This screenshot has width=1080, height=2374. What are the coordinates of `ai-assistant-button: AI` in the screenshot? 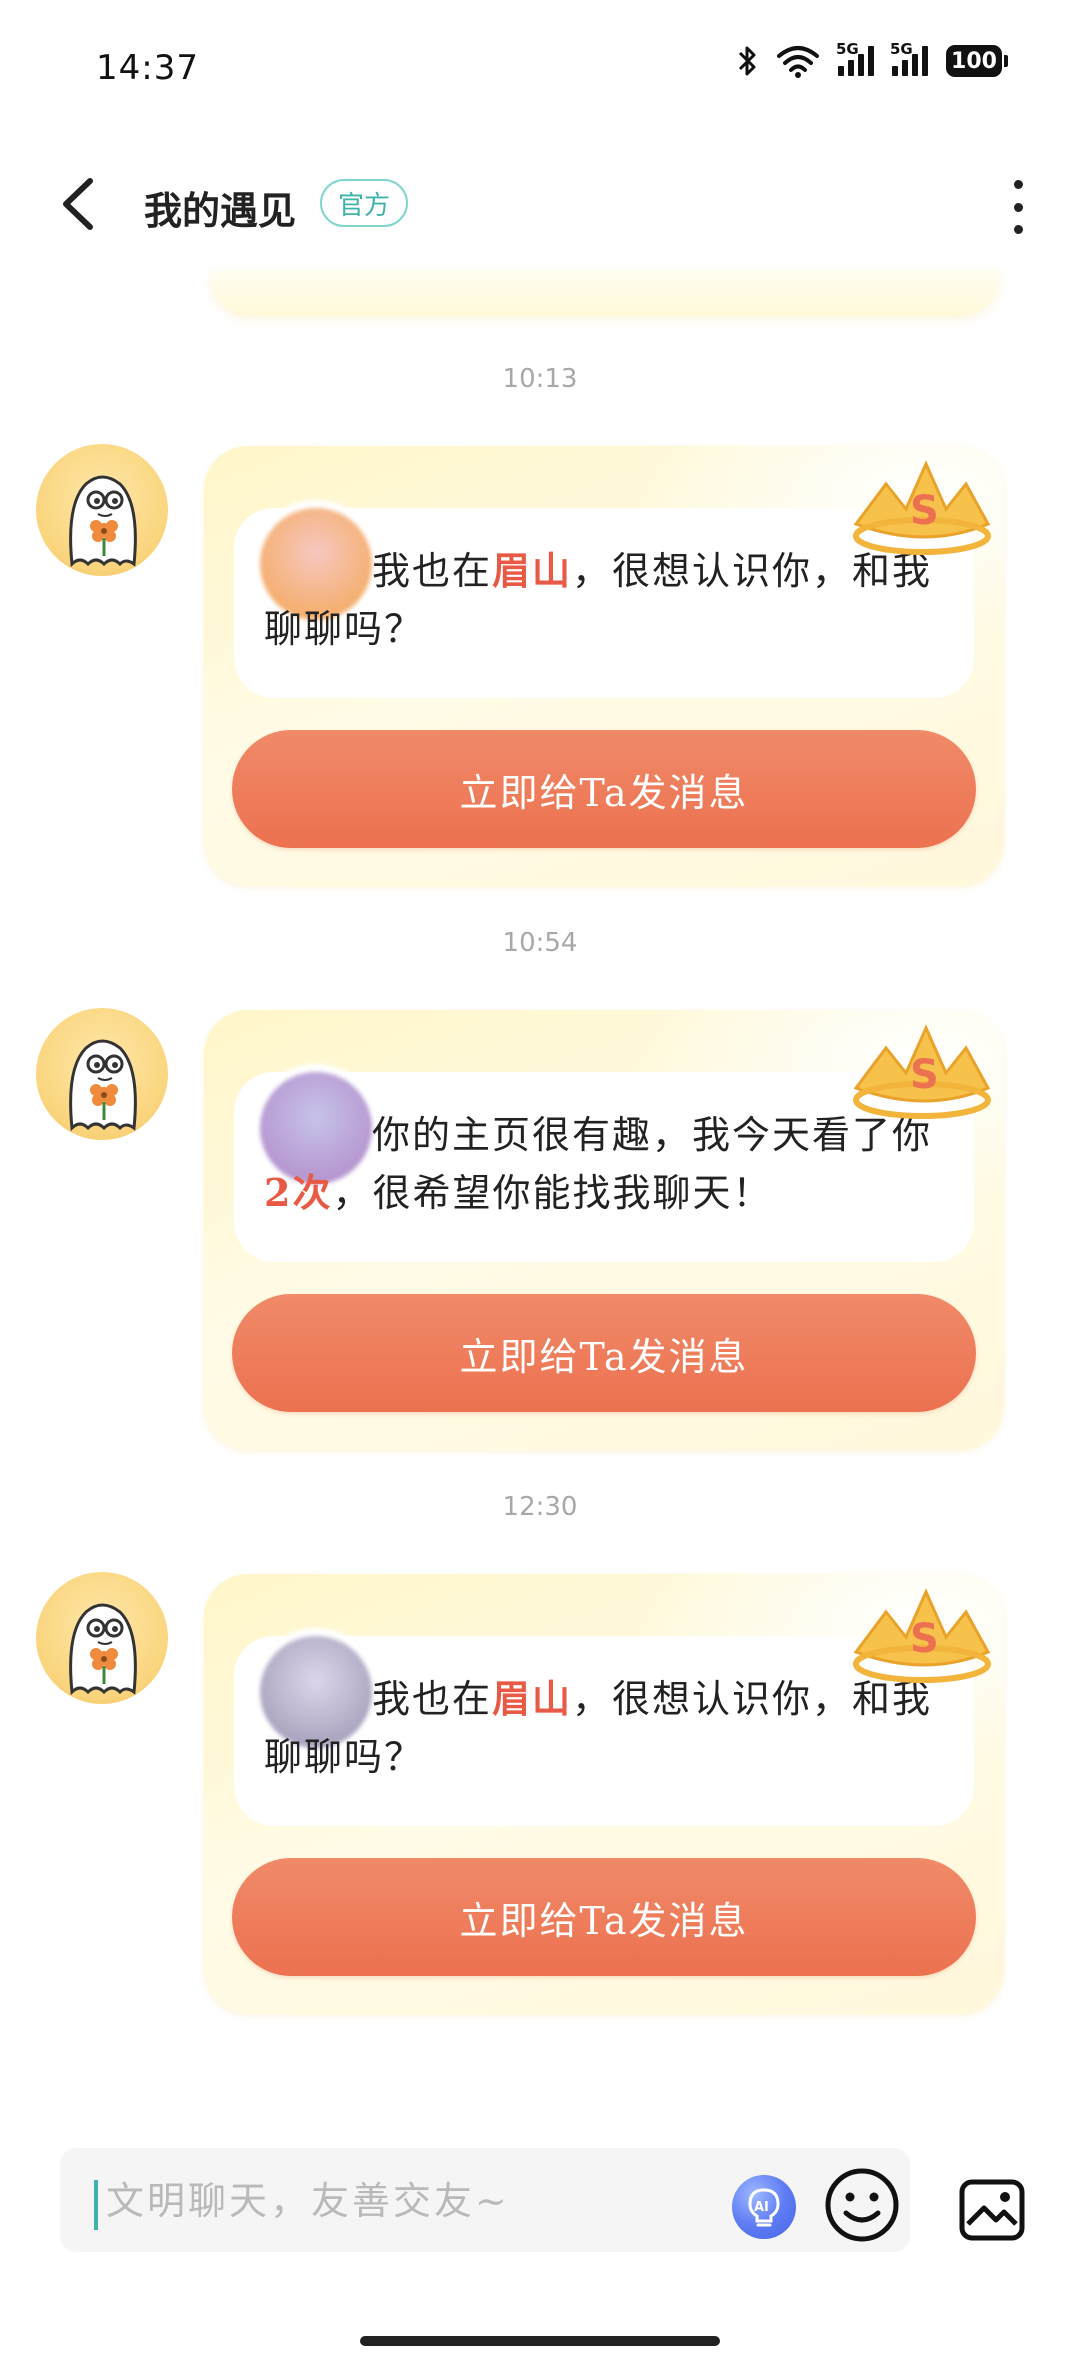 It's located at (764, 2207).